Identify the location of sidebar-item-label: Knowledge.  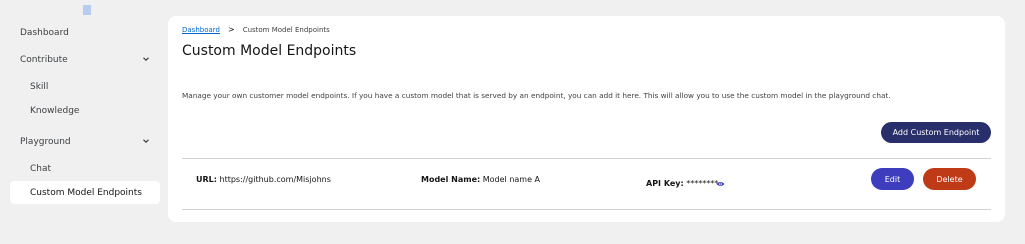
(55, 110).